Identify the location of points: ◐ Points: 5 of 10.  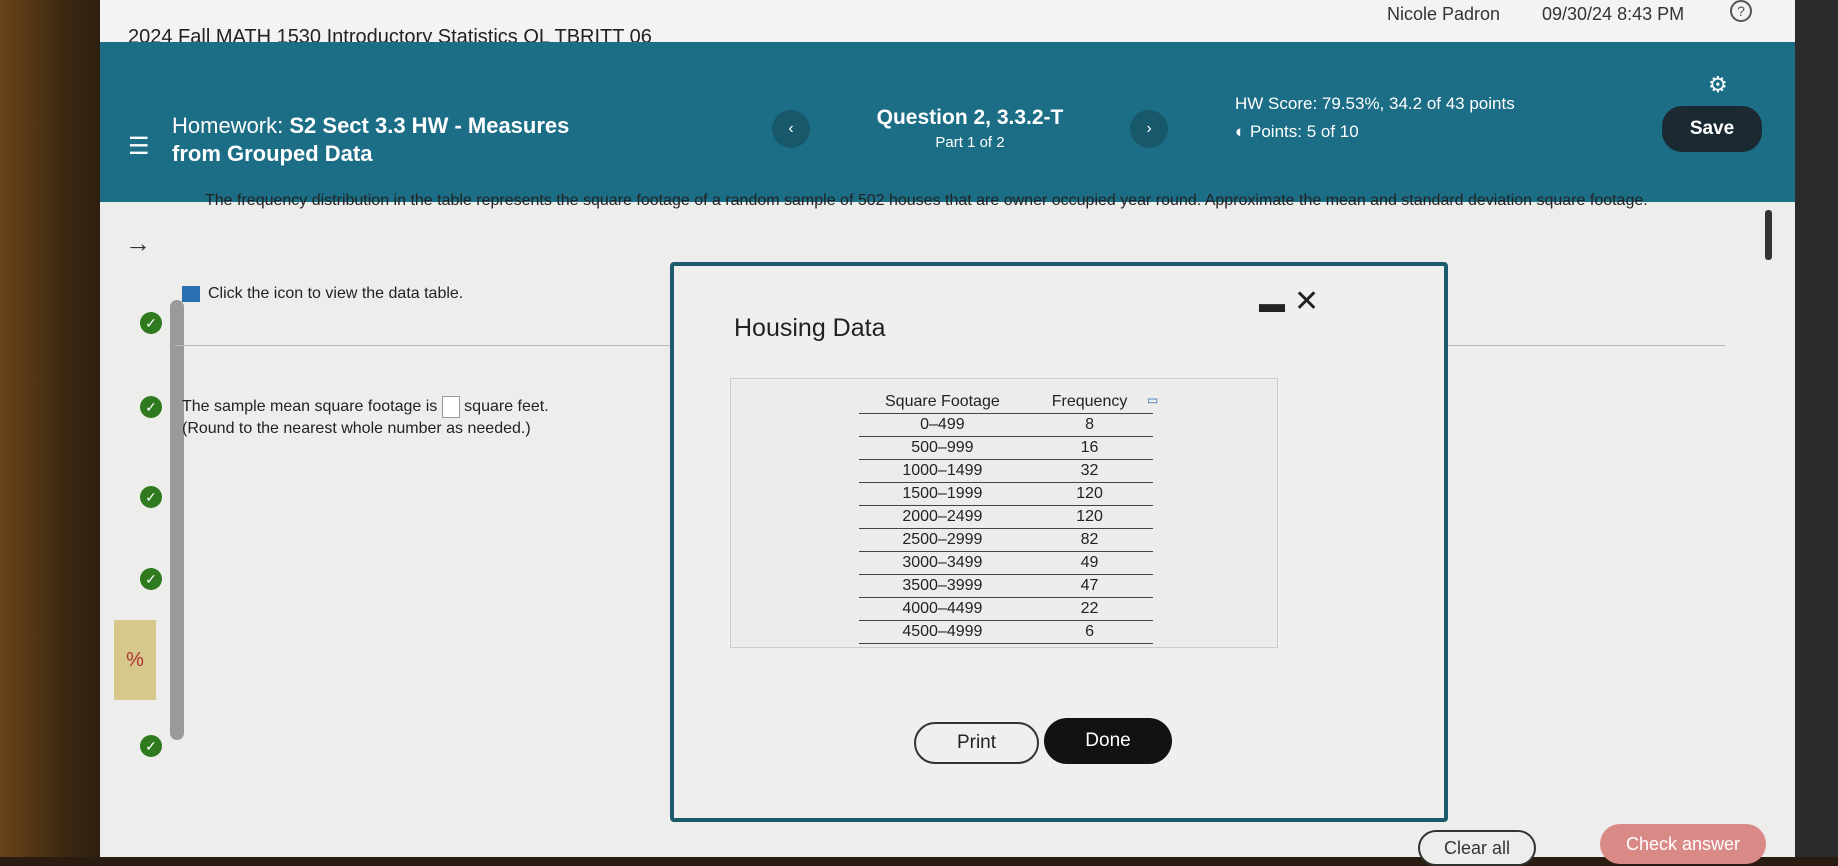
(1297, 132).